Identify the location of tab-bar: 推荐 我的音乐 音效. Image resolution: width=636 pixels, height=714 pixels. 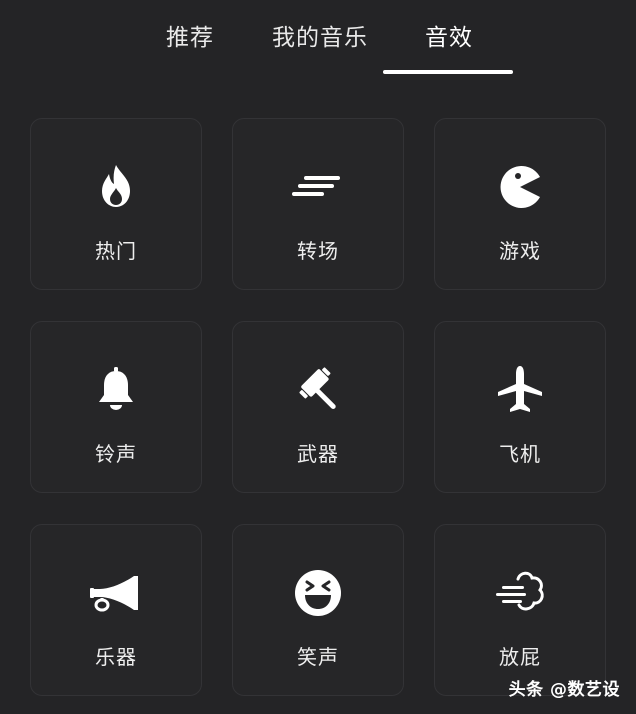
(318, 40).